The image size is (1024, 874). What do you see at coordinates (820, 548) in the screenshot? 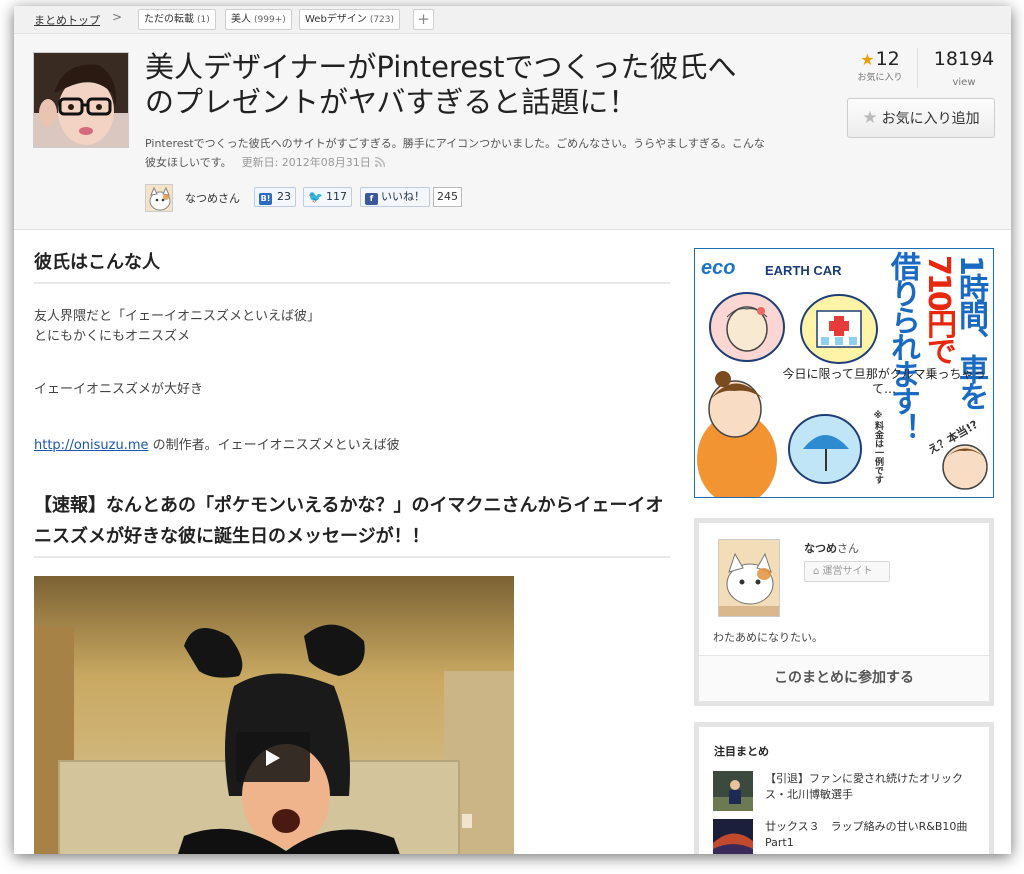
I see `author-card-name-text: なつめ` at bounding box center [820, 548].